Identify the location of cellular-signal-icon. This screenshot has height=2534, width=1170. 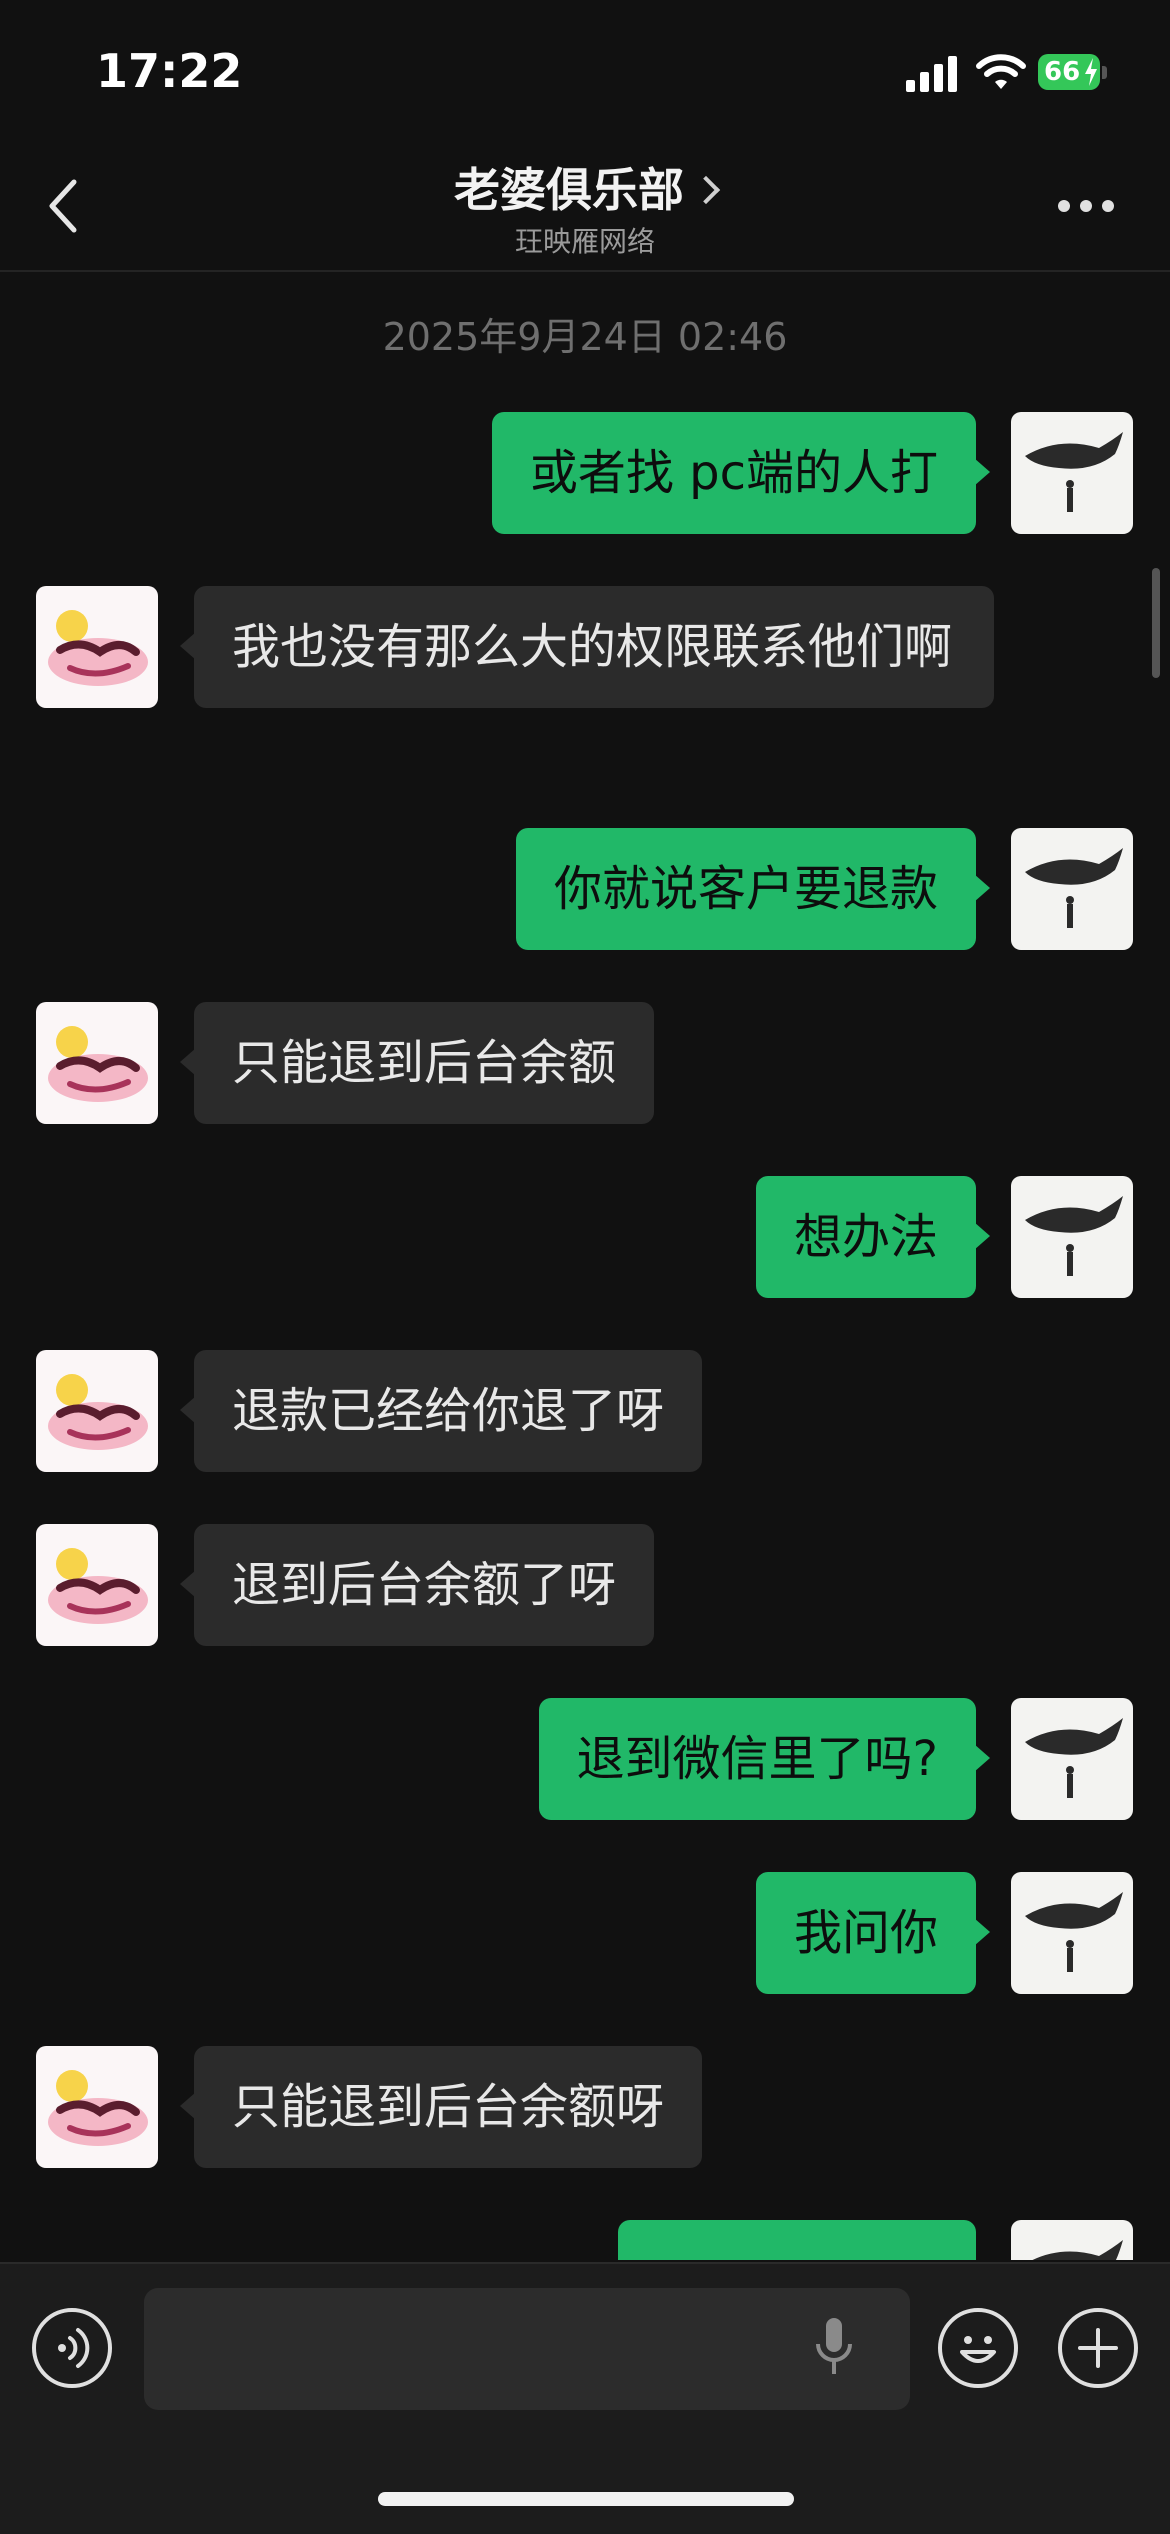
(933, 74).